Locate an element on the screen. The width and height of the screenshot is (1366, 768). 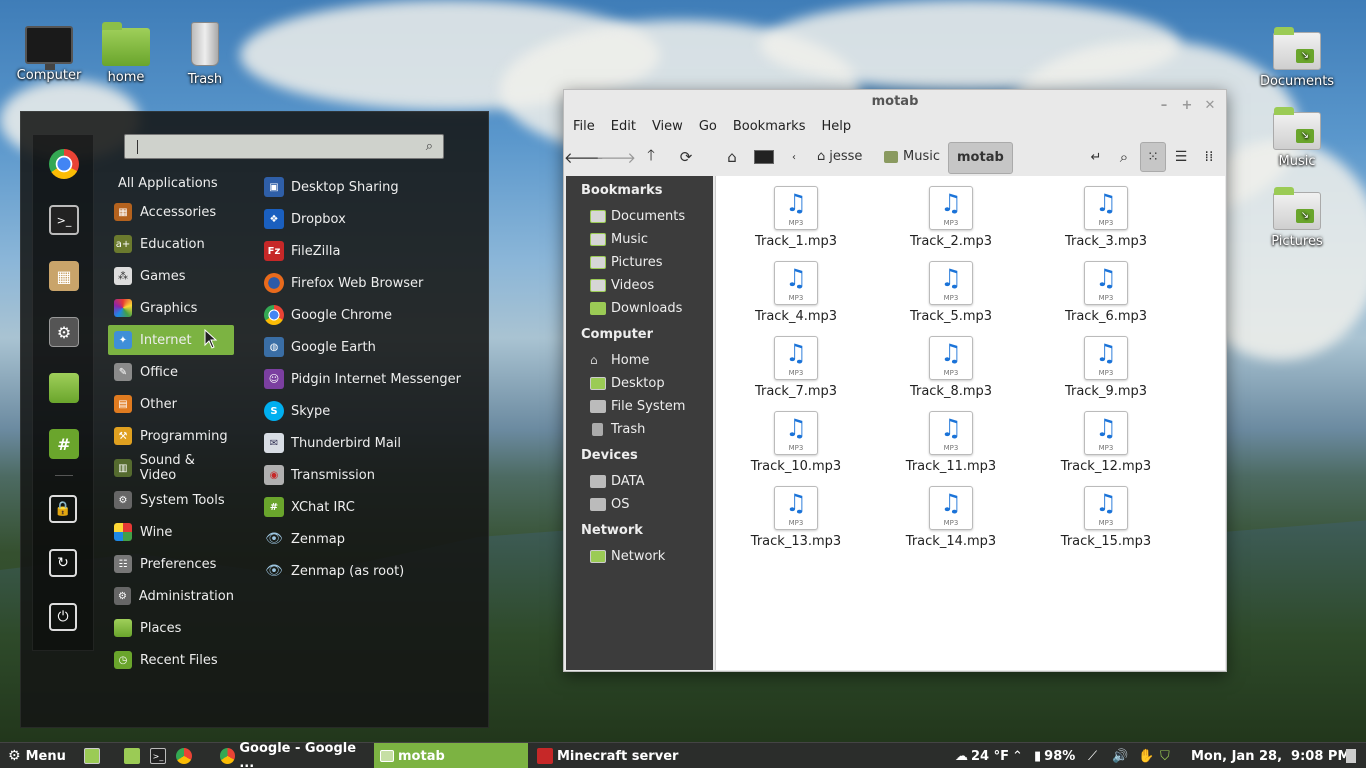
app-skype: S Skype is located at coordinates (297, 411).